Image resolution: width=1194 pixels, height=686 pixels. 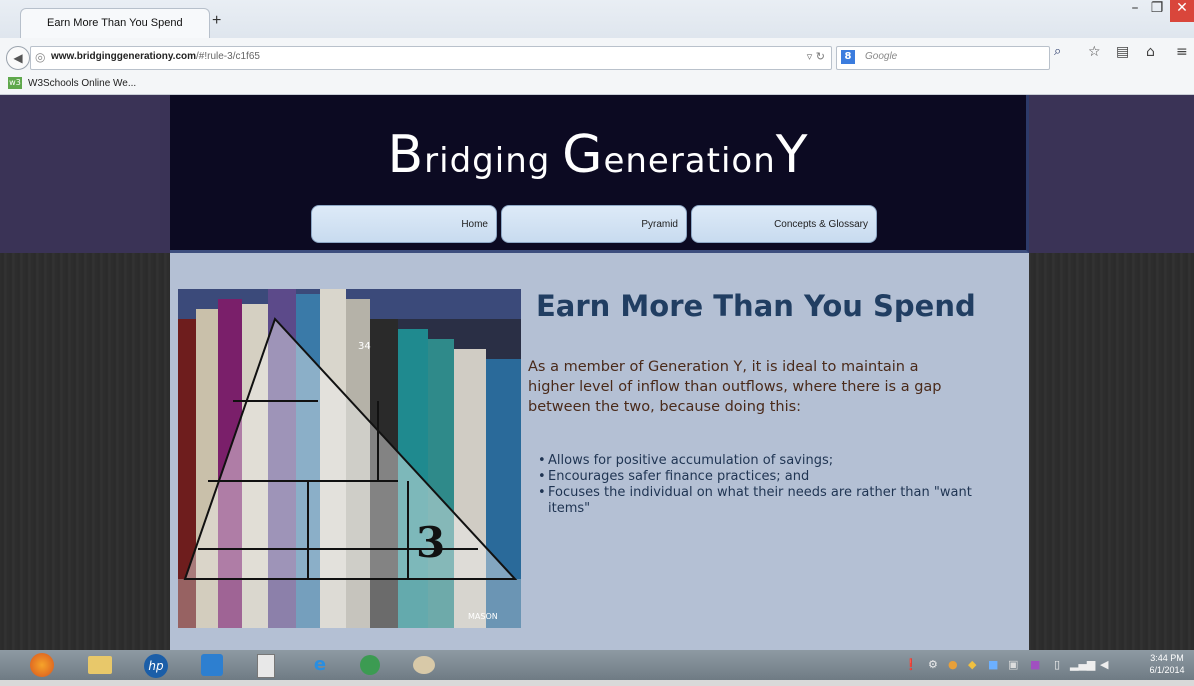 I want to click on clock-date: 6/1/2014, so click(x=1167, y=670).